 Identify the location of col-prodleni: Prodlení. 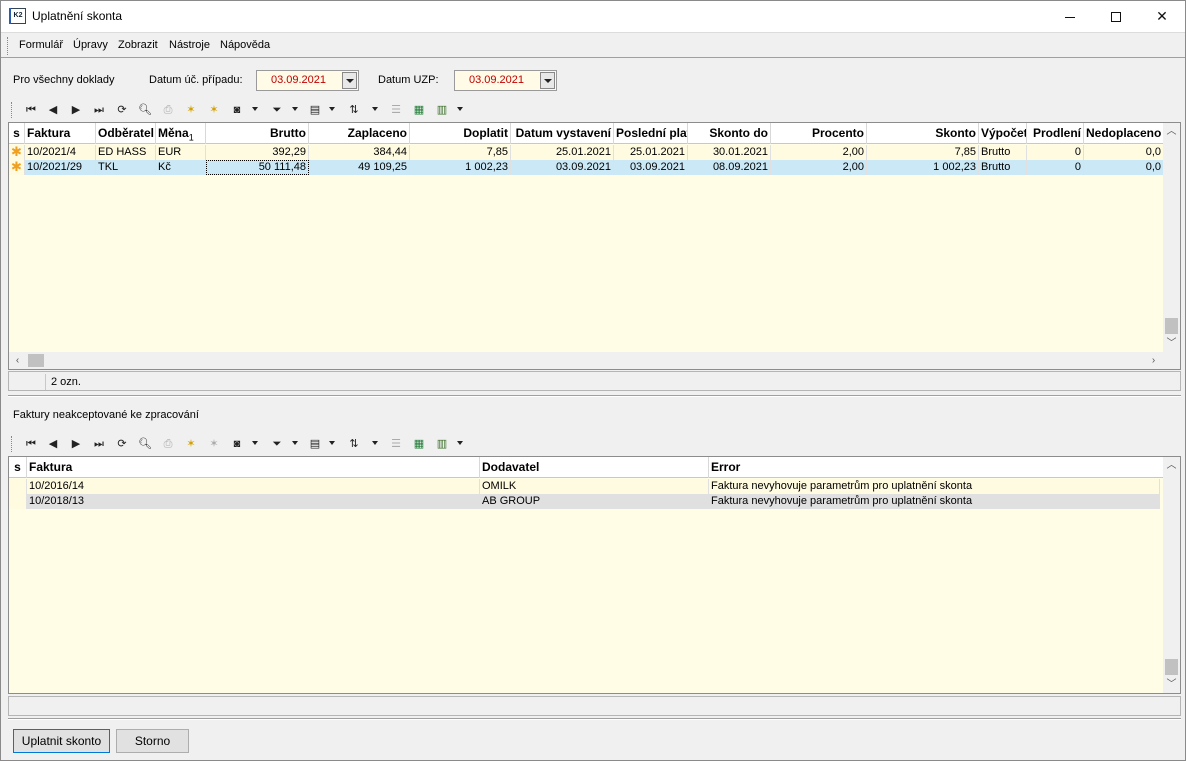
(1055, 133).